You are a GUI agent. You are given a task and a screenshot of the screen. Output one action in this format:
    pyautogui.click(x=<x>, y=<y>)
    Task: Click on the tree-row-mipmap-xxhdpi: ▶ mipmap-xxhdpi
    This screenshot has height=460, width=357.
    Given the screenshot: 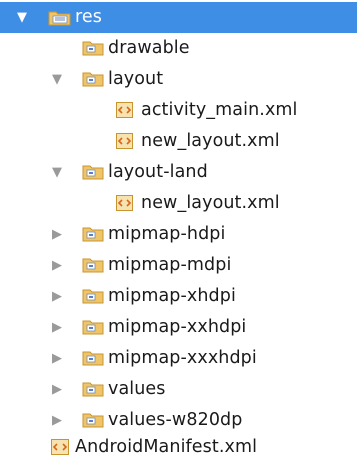 What is the action you would take?
    pyautogui.click(x=178, y=327)
    